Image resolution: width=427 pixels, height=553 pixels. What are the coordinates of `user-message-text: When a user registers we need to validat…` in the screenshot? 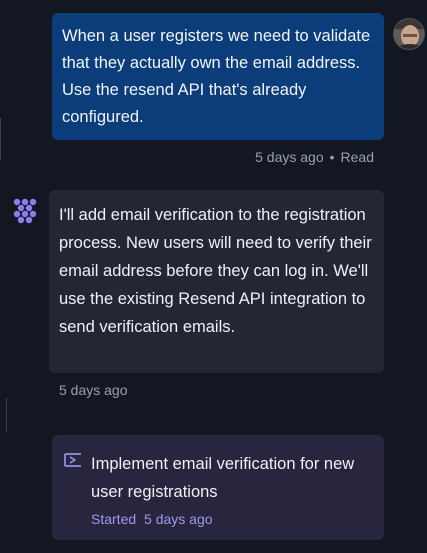 It's located at (216, 76).